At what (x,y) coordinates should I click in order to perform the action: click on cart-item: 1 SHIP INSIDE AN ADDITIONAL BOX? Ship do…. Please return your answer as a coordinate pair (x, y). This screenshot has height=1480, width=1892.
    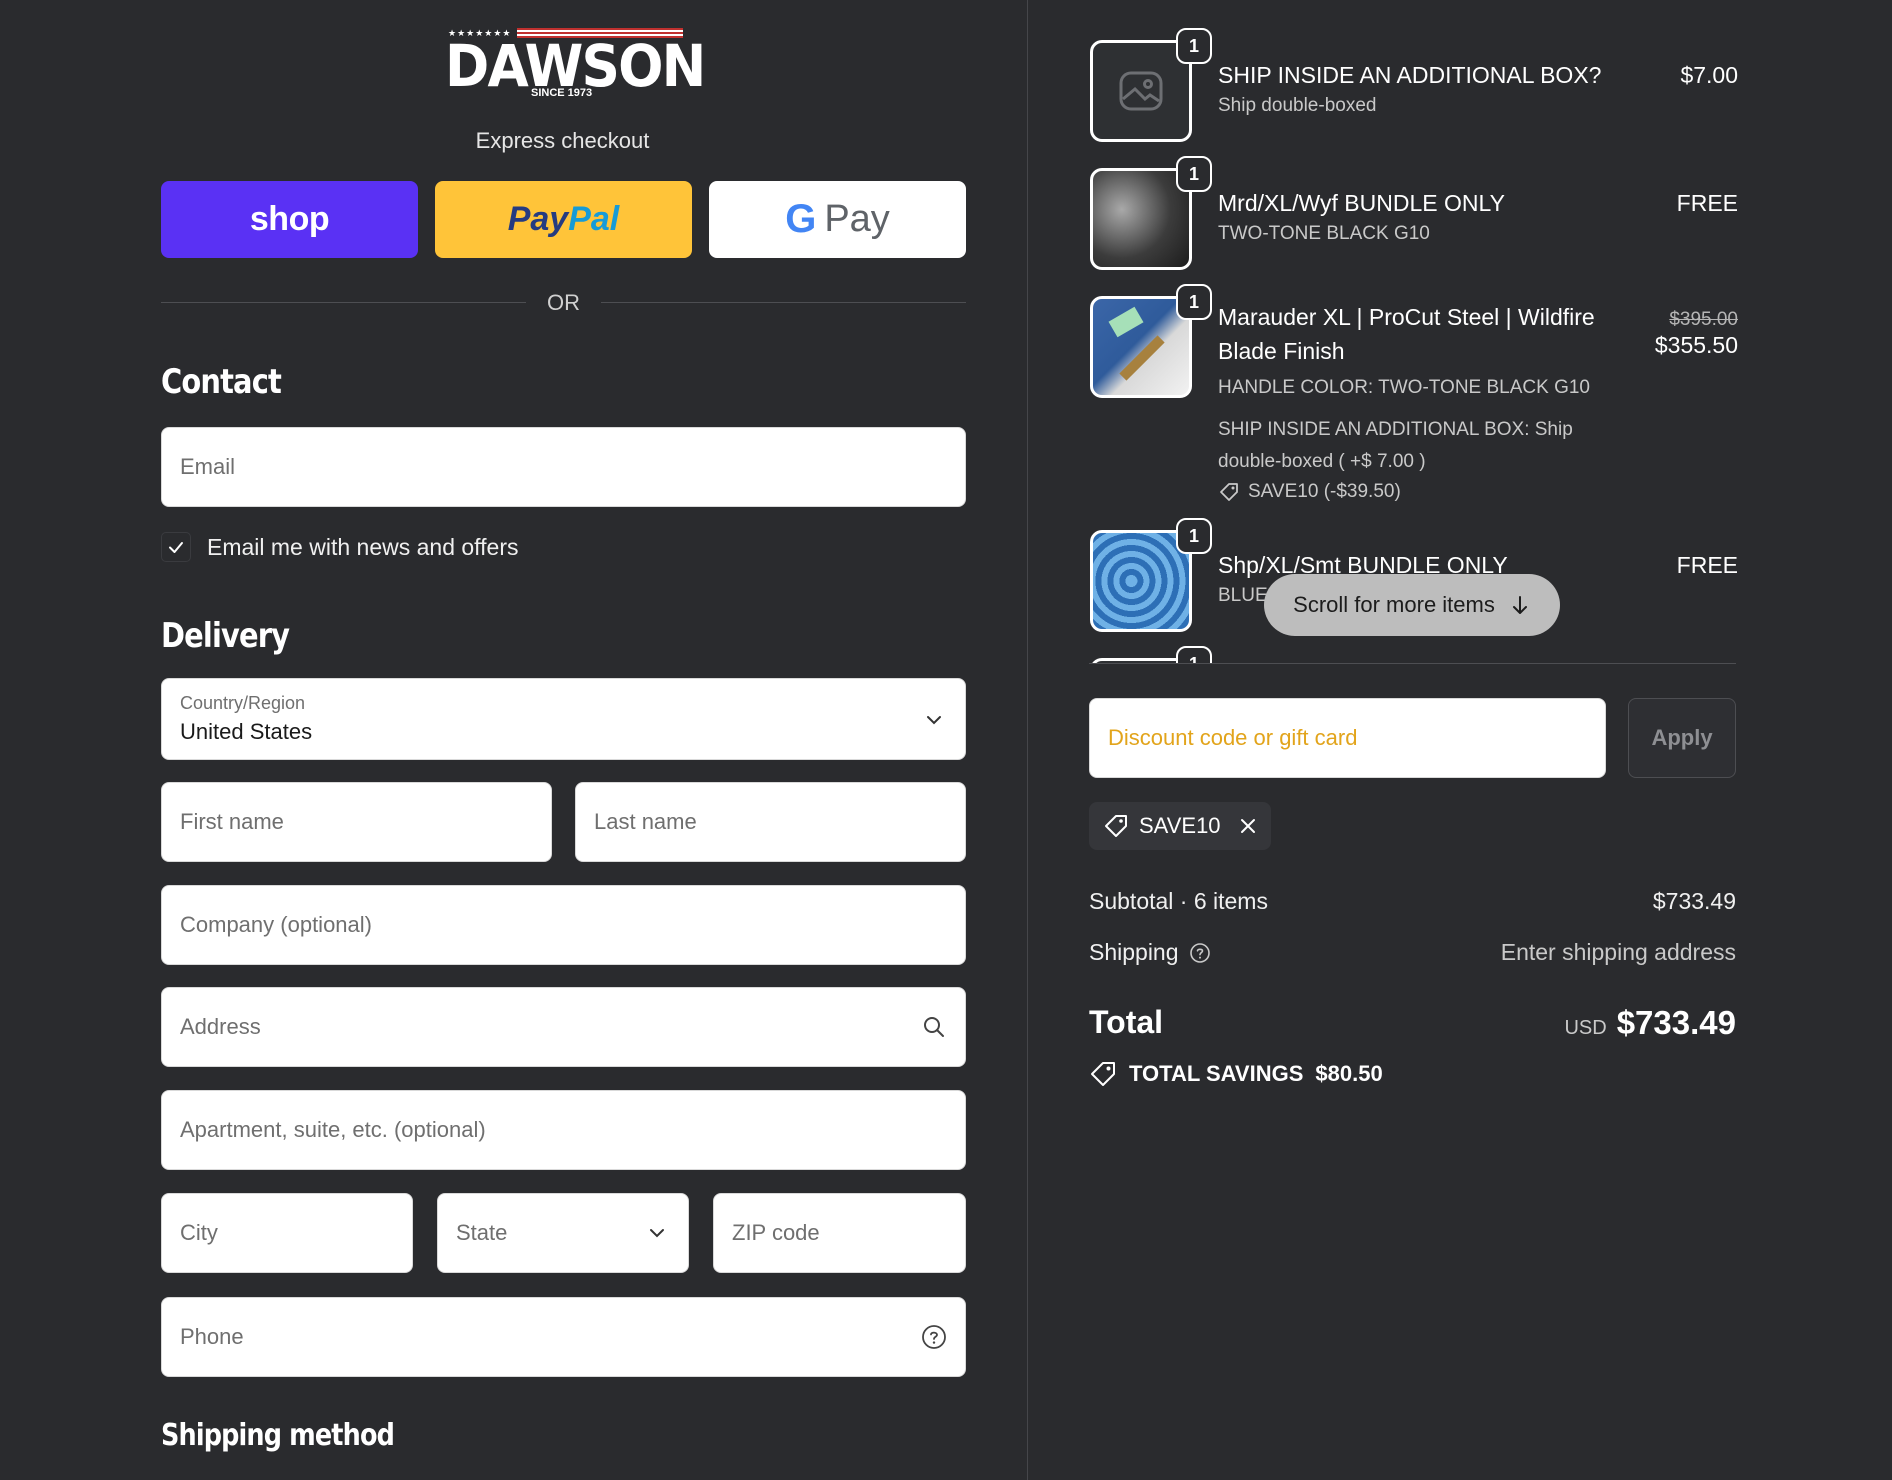
    Looking at the image, I should click on (1413, 88).